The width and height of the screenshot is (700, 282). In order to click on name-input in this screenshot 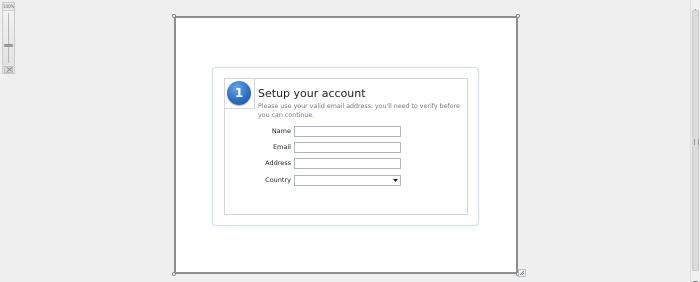, I will do `click(347, 131)`.